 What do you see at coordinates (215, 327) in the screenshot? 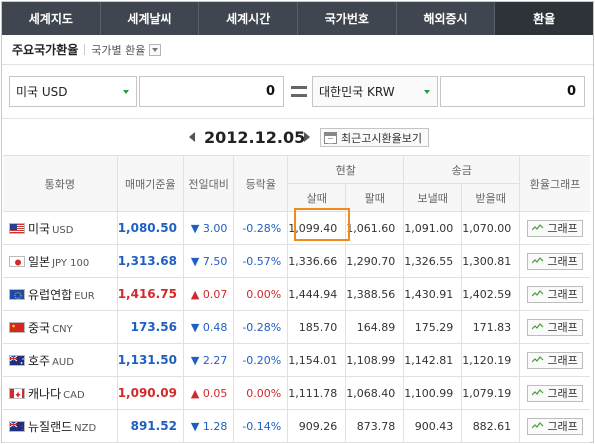
I see `change-value: 0.48` at bounding box center [215, 327].